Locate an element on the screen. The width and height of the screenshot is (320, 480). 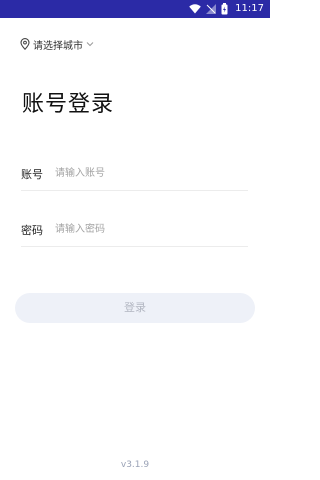
location-pin-icon is located at coordinates (25, 44).